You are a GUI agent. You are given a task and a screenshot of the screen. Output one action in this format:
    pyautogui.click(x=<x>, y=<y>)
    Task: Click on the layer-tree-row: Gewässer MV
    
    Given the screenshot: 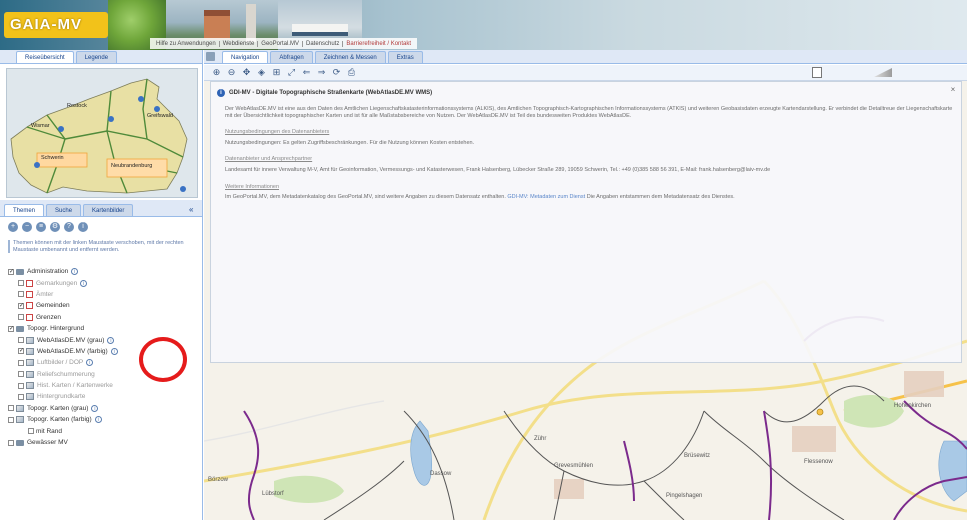 What is the action you would take?
    pyautogui.click(x=103, y=442)
    